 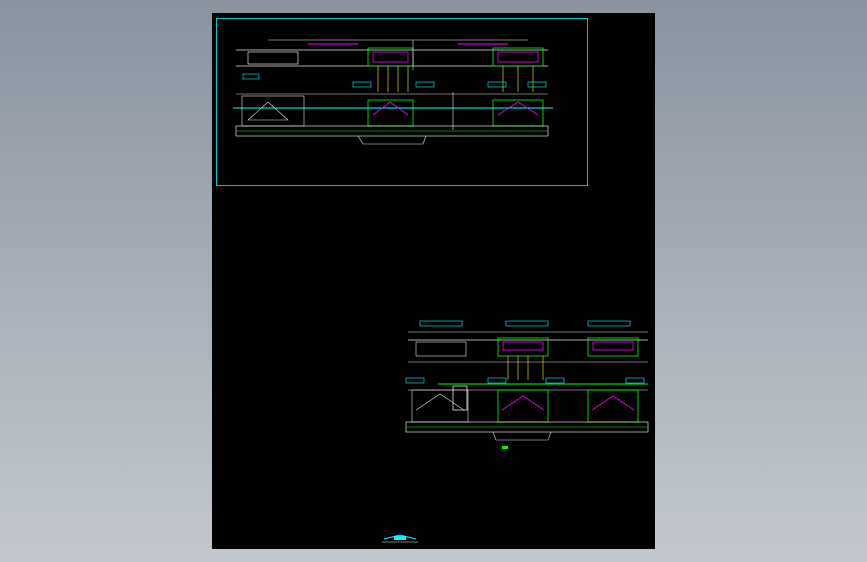 I want to click on lower-drawing, so click(x=527, y=384).